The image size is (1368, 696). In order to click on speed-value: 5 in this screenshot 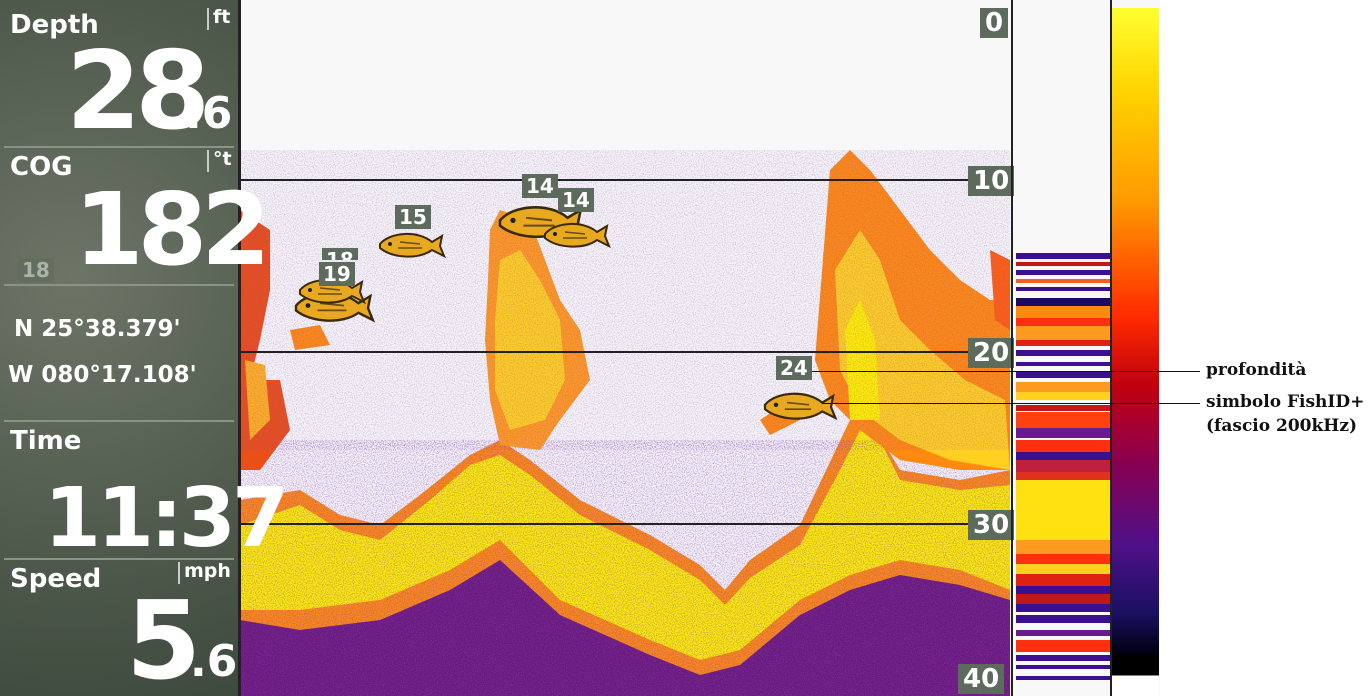, I will do `click(163, 637)`.